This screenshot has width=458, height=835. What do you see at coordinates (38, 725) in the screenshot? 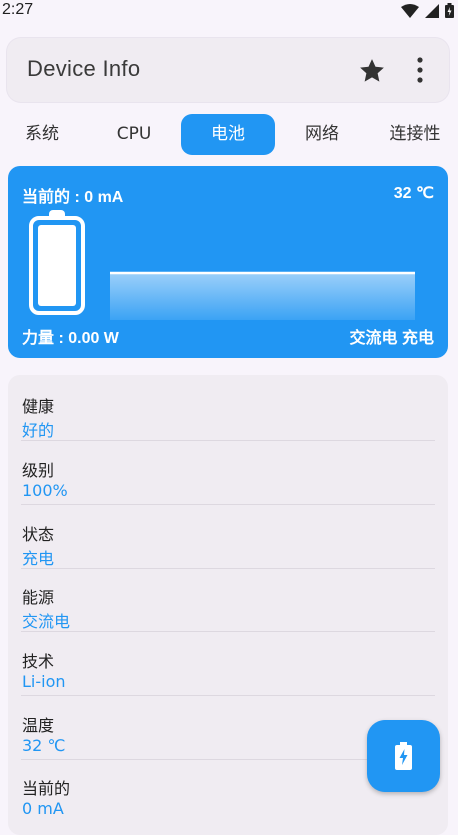
I see `info-label: 温度` at bounding box center [38, 725].